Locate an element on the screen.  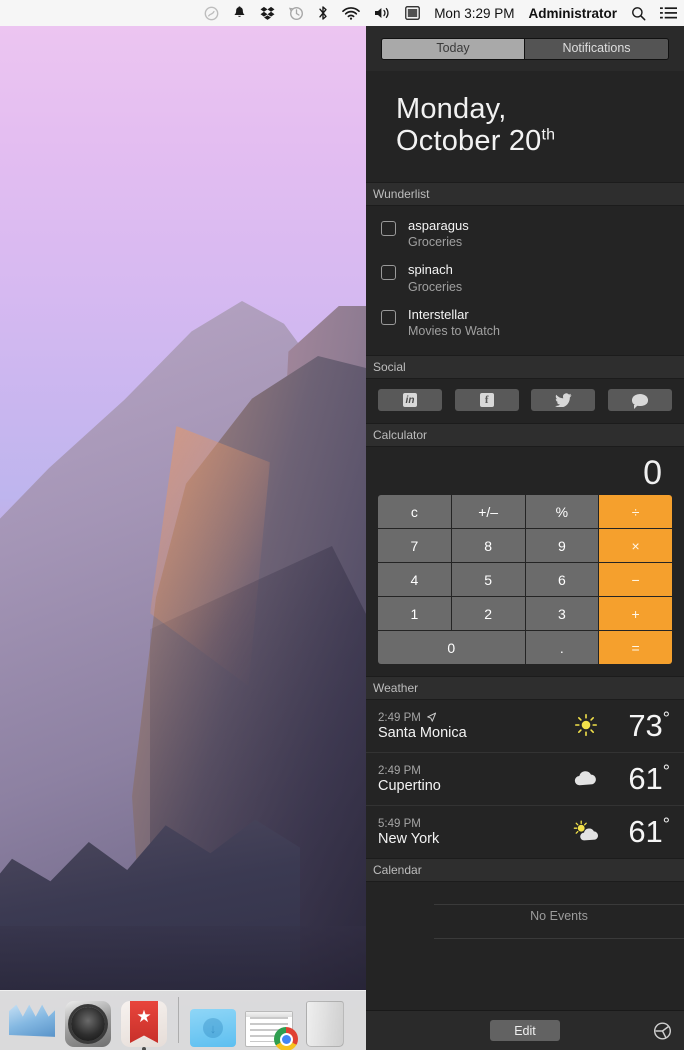
weather-row-left: 2:49 PM Cupertino is located at coordinates (472, 779).